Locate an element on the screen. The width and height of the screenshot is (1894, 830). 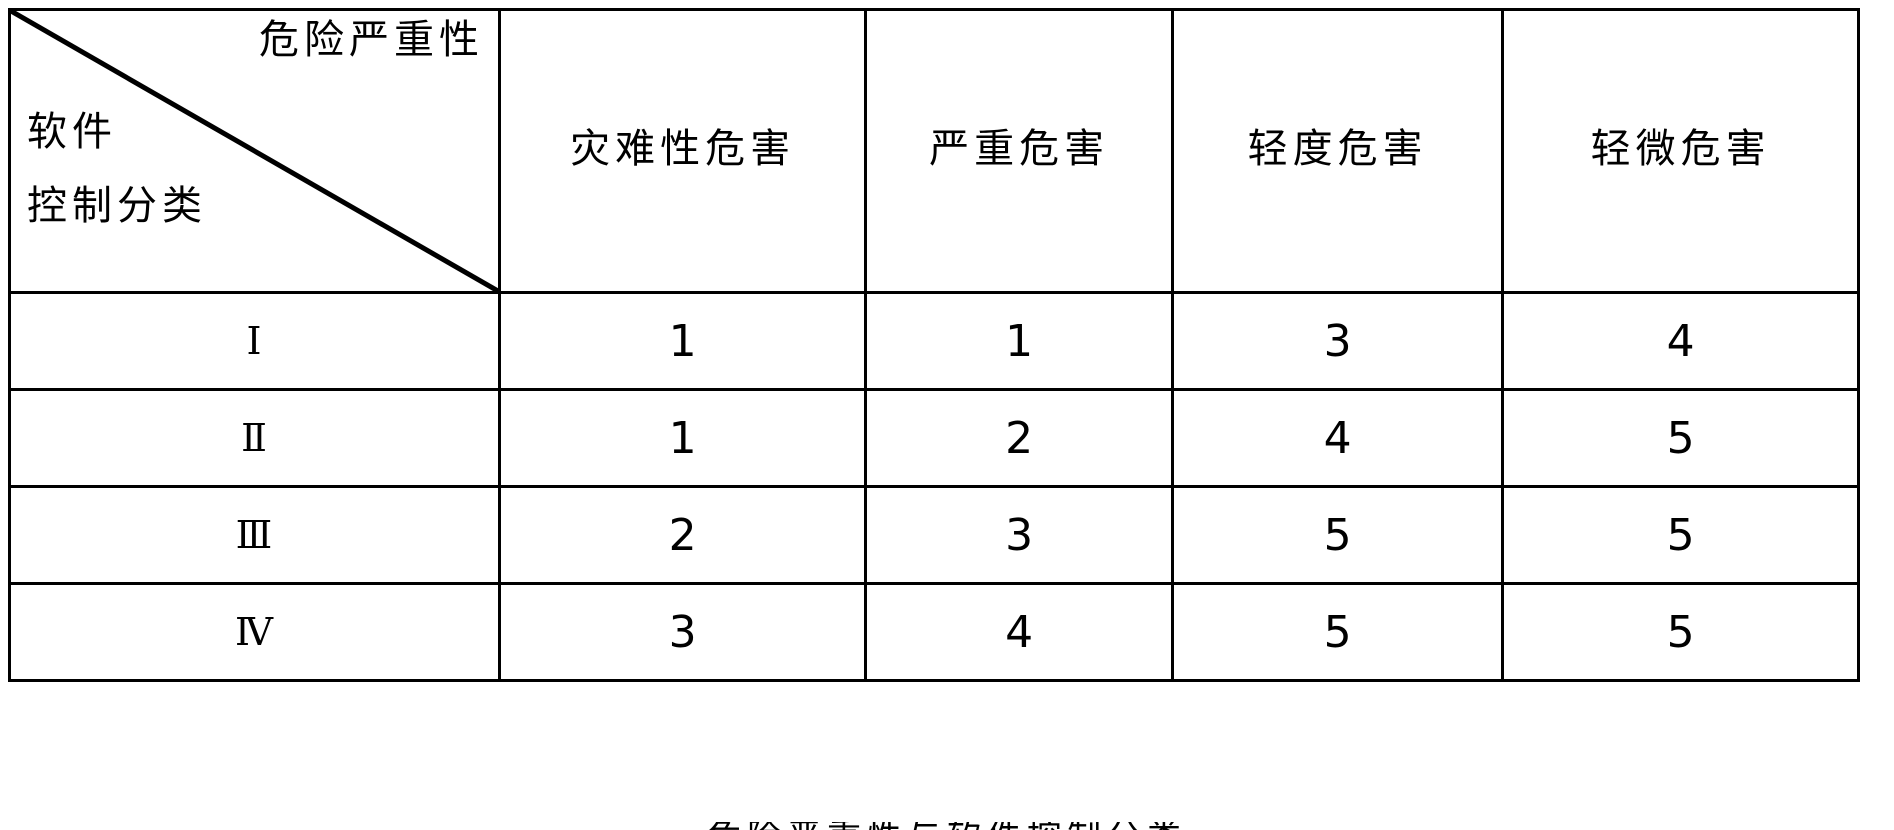
column-header-catastrophic: 灾难性危害 is located at coordinates (682, 151).